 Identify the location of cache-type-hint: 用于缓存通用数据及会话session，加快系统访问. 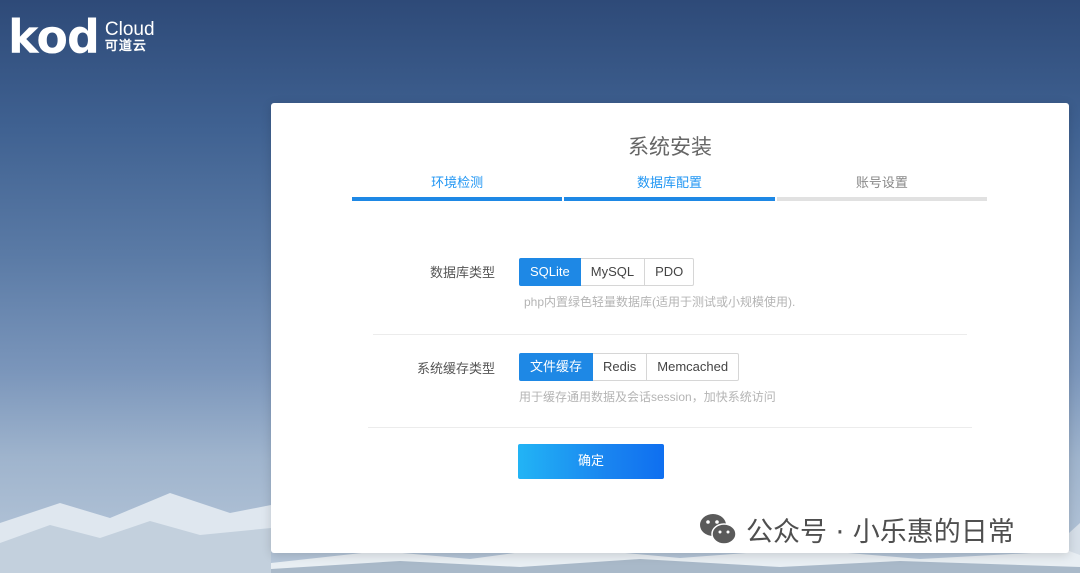
(647, 397).